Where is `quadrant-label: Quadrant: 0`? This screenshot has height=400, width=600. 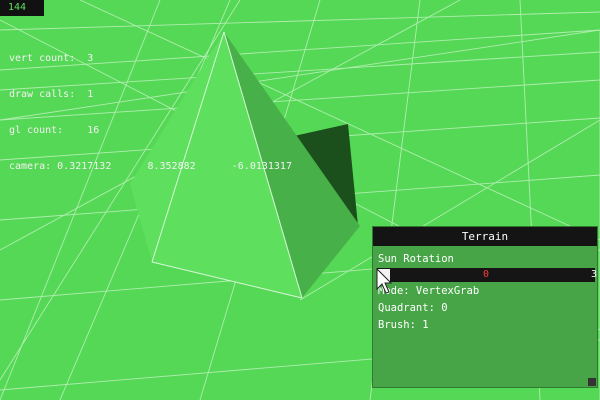
quadrant-label: Quadrant: 0 is located at coordinates (413, 308).